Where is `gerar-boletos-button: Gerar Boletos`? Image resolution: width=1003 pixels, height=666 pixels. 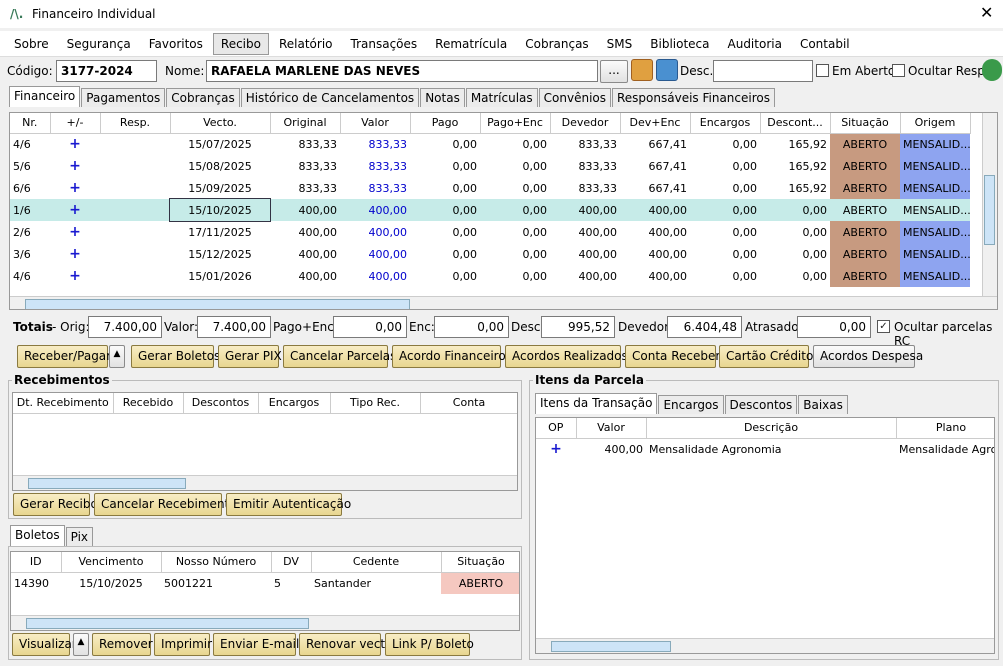 gerar-boletos-button: Gerar Boletos is located at coordinates (175, 356).